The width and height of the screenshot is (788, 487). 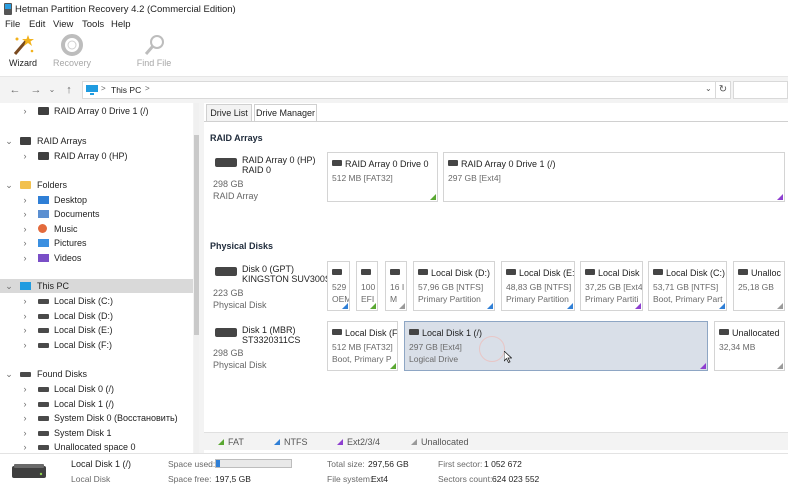 What do you see at coordinates (96, 214) in the screenshot?
I see `tree-item: › Documents` at bounding box center [96, 214].